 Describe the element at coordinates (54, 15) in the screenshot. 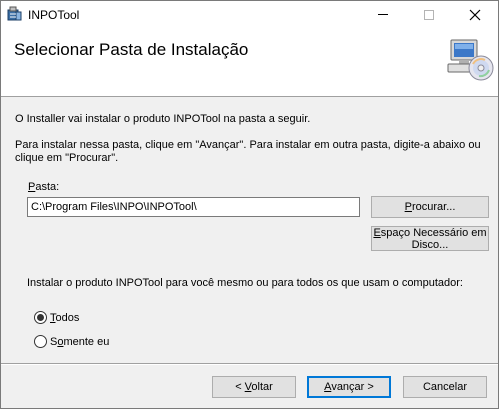

I see `window-title: INPOTool` at that location.